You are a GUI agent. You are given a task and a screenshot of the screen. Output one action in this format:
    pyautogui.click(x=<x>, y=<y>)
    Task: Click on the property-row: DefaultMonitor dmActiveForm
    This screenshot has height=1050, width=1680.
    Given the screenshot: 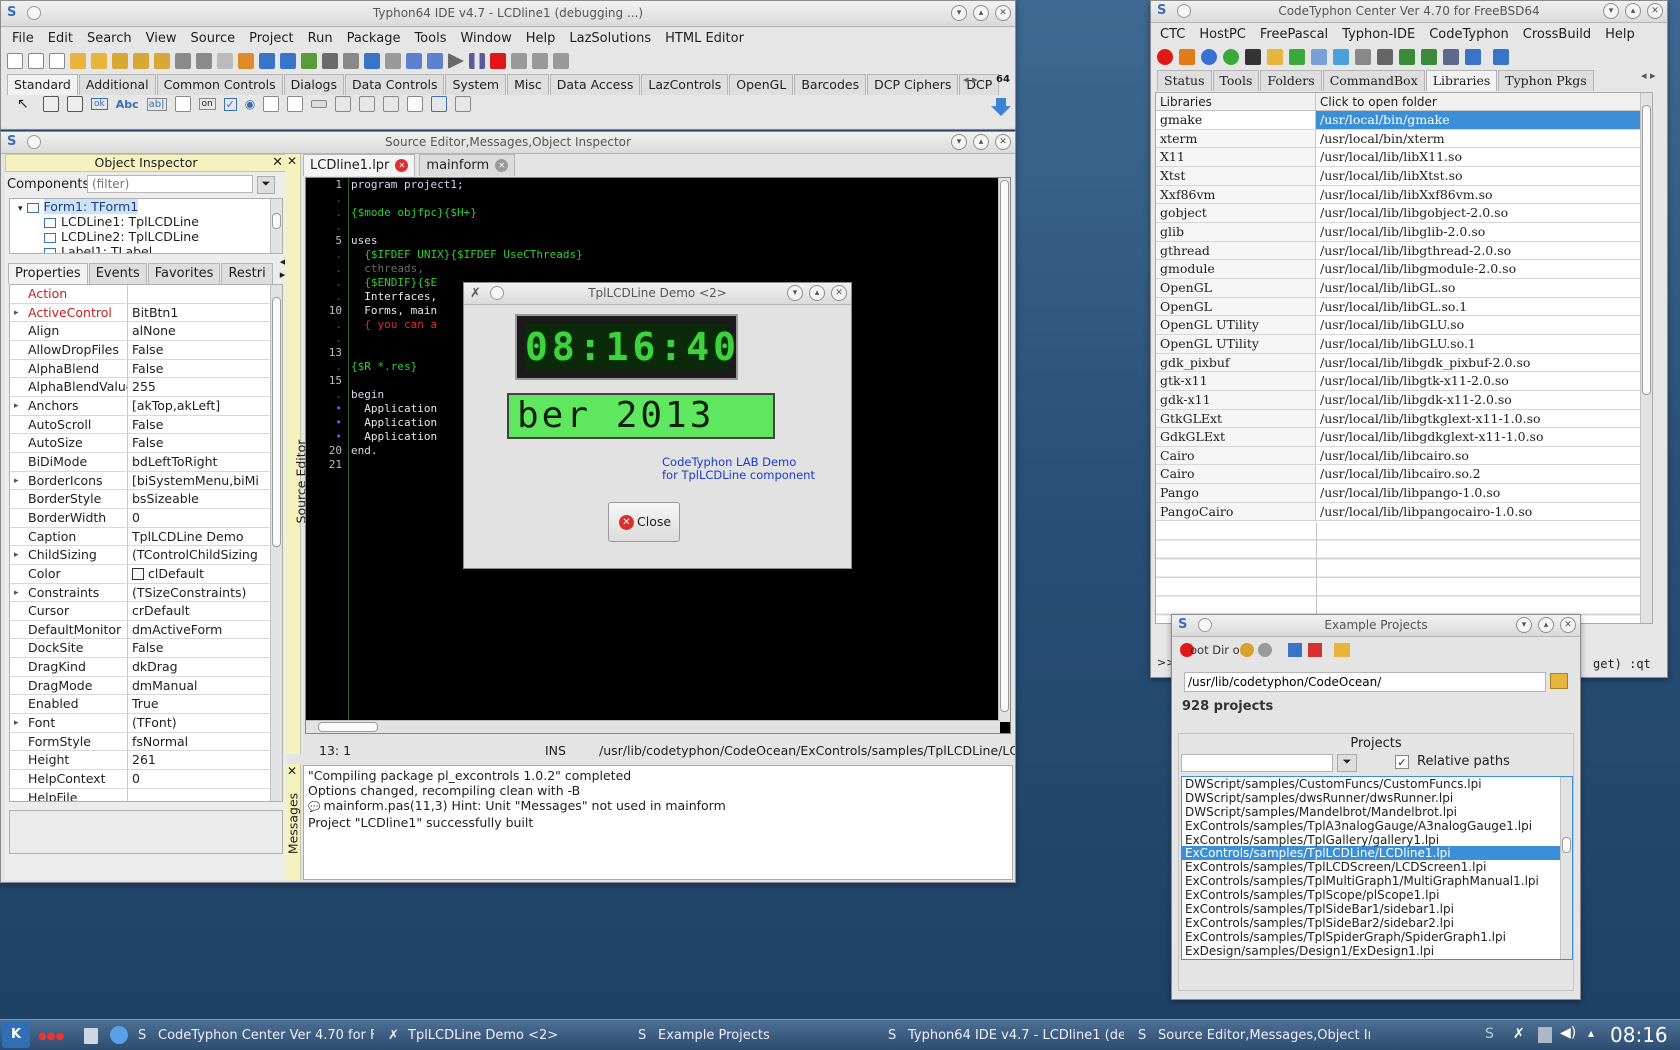 What is the action you would take?
    pyautogui.click(x=146, y=630)
    